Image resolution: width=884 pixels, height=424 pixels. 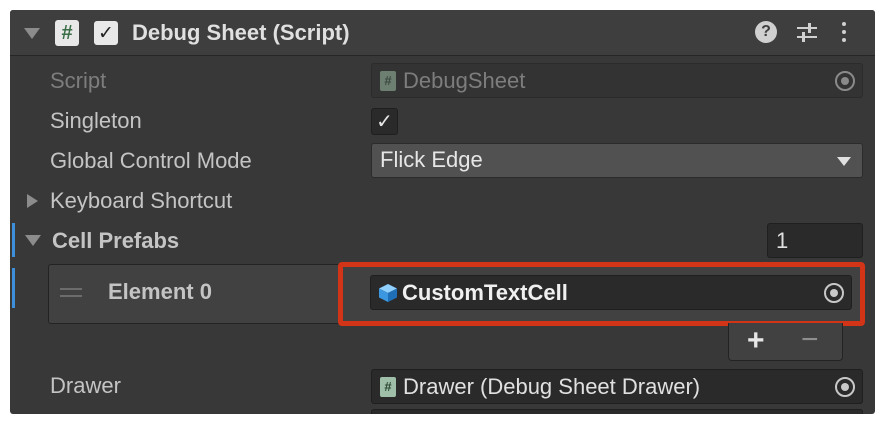 I want to click on component-title: Debug Sheet (Script), so click(x=241, y=32).